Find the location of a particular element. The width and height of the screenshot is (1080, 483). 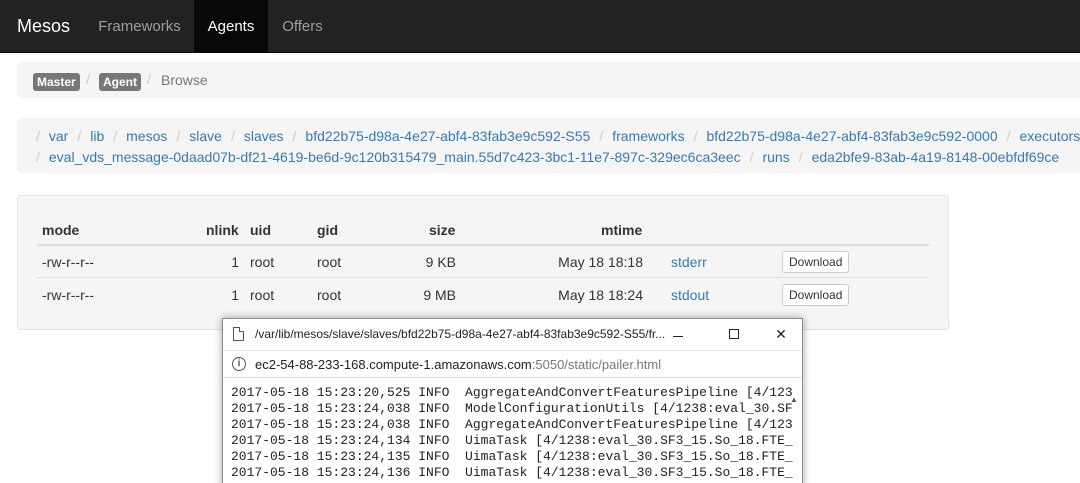

path-segment-link: lib is located at coordinates (101, 136).